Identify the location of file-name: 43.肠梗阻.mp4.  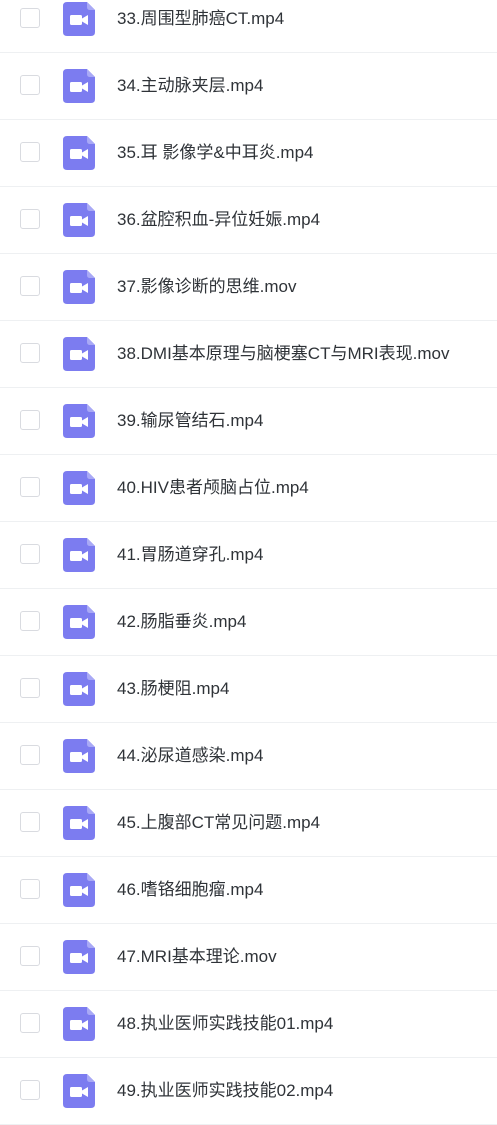
(173, 689).